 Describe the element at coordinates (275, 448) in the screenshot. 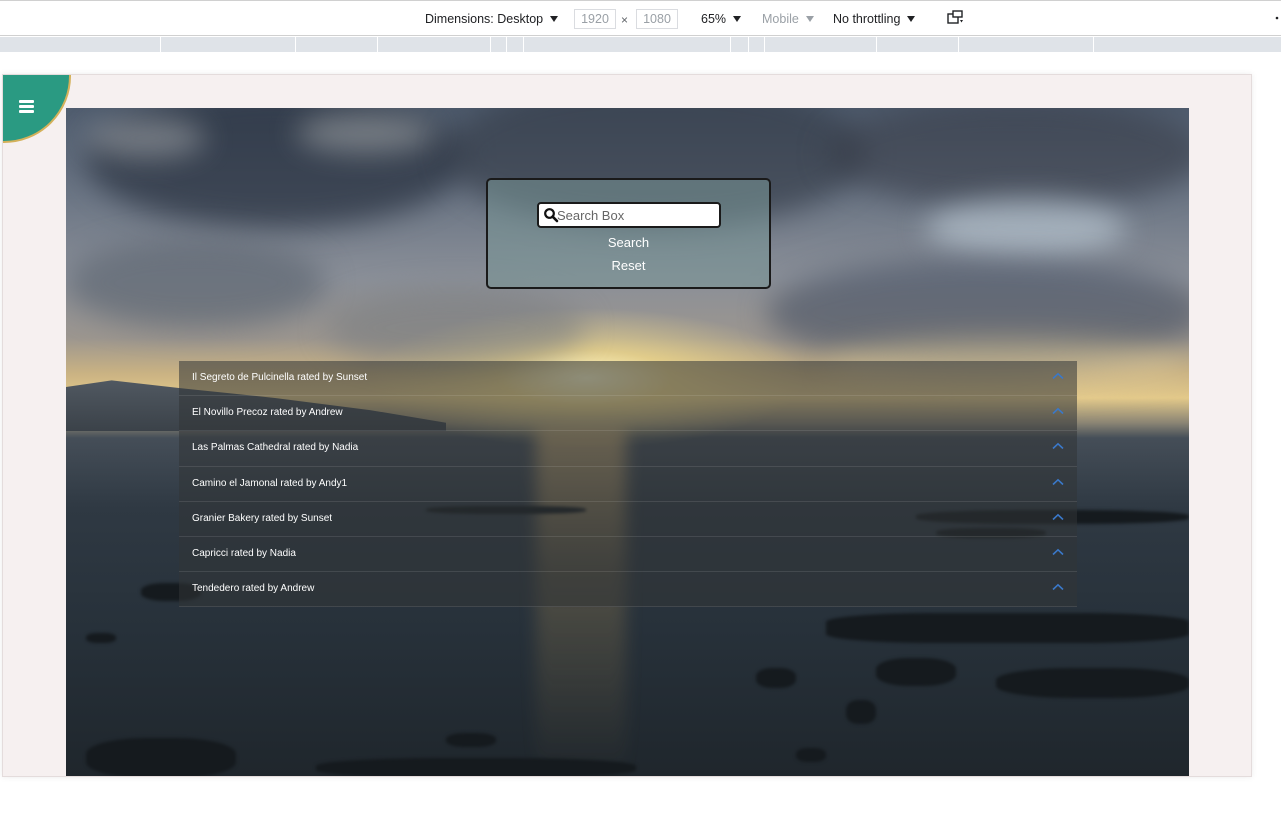

I see `accordion-item-label: Las Palmas Cathedral rated by Nadia` at that location.